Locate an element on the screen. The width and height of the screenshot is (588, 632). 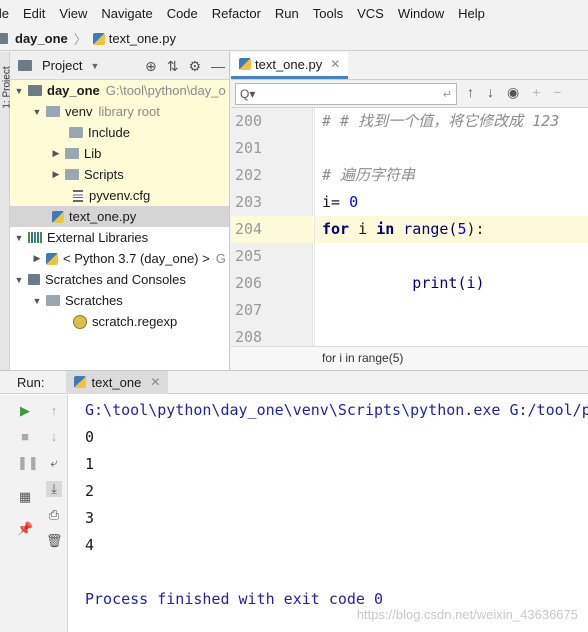
tree-item-pyvenv-cfg: pyvenv.cfg is located at coordinates (119, 195).